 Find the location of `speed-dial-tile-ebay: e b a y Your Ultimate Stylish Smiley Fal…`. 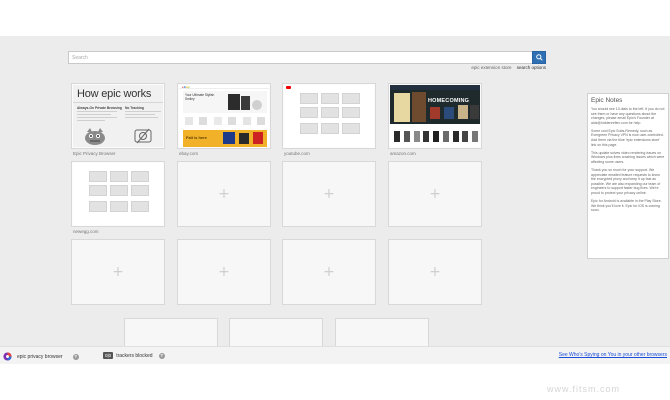

speed-dial-tile-ebay: e b a y Your Ultimate Stylish Smiley Fal… is located at coordinates (224, 116).